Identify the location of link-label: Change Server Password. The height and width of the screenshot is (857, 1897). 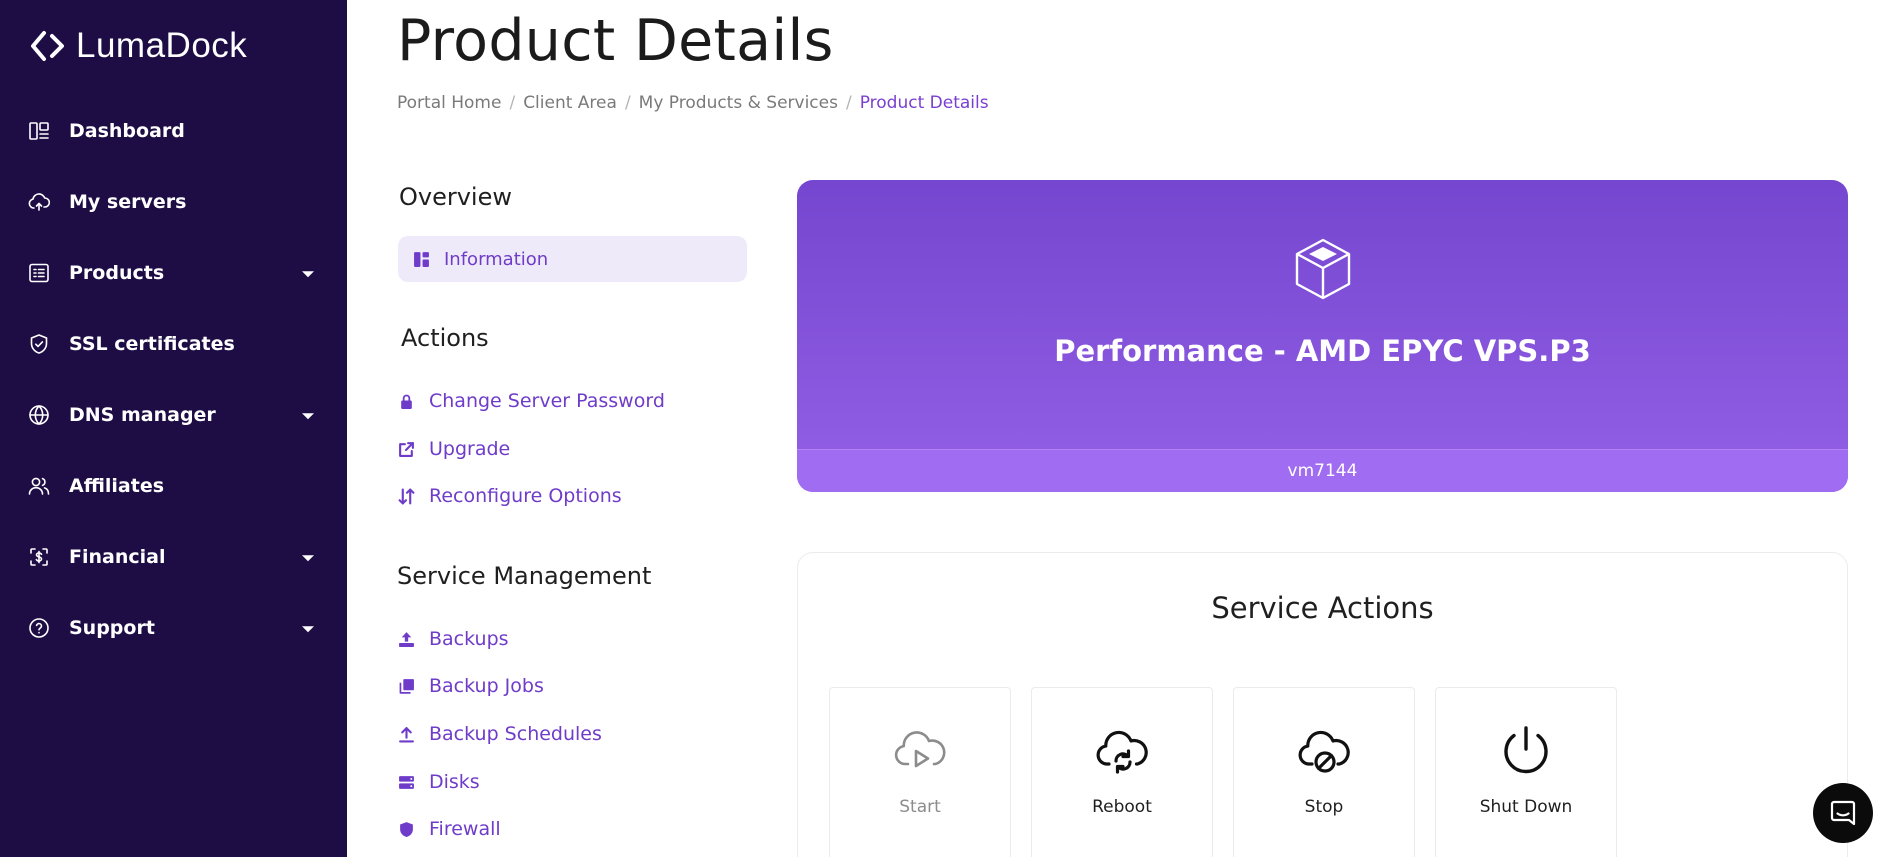
(547, 401).